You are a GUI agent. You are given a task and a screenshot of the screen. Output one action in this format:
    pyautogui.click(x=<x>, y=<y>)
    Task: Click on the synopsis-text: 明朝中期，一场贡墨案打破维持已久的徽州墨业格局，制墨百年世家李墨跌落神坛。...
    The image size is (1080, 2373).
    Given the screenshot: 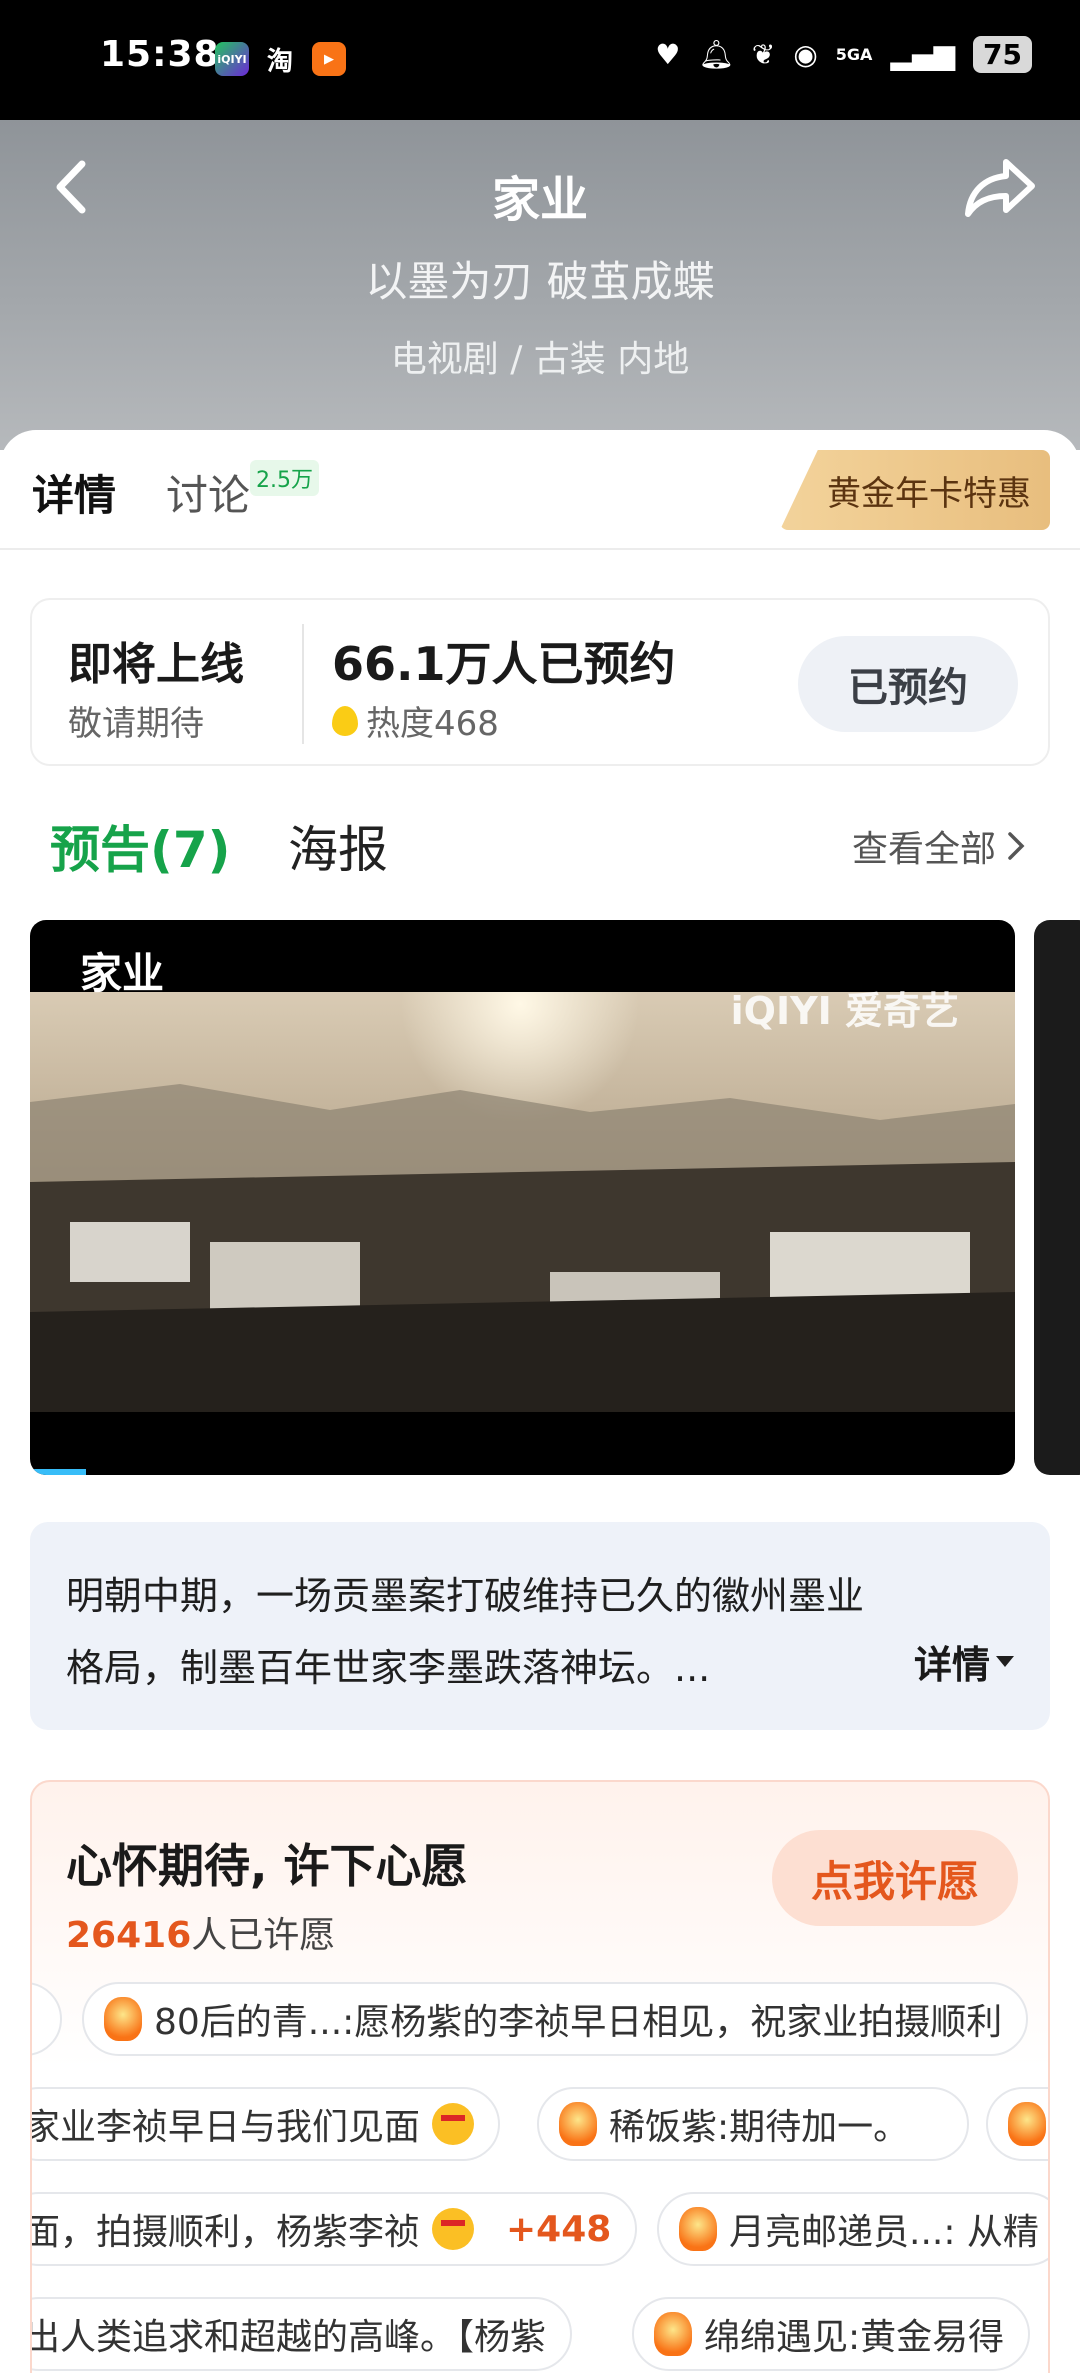 What is the action you would take?
    pyautogui.click(x=465, y=1632)
    